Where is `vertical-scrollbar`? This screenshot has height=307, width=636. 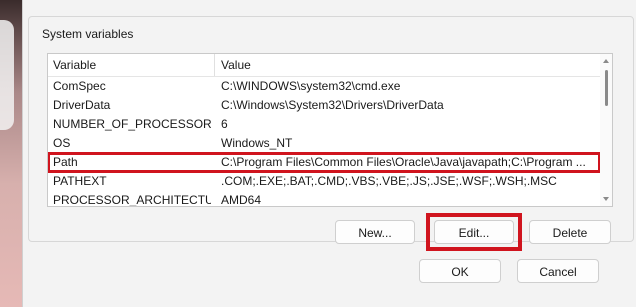 vertical-scrollbar is located at coordinates (606, 130).